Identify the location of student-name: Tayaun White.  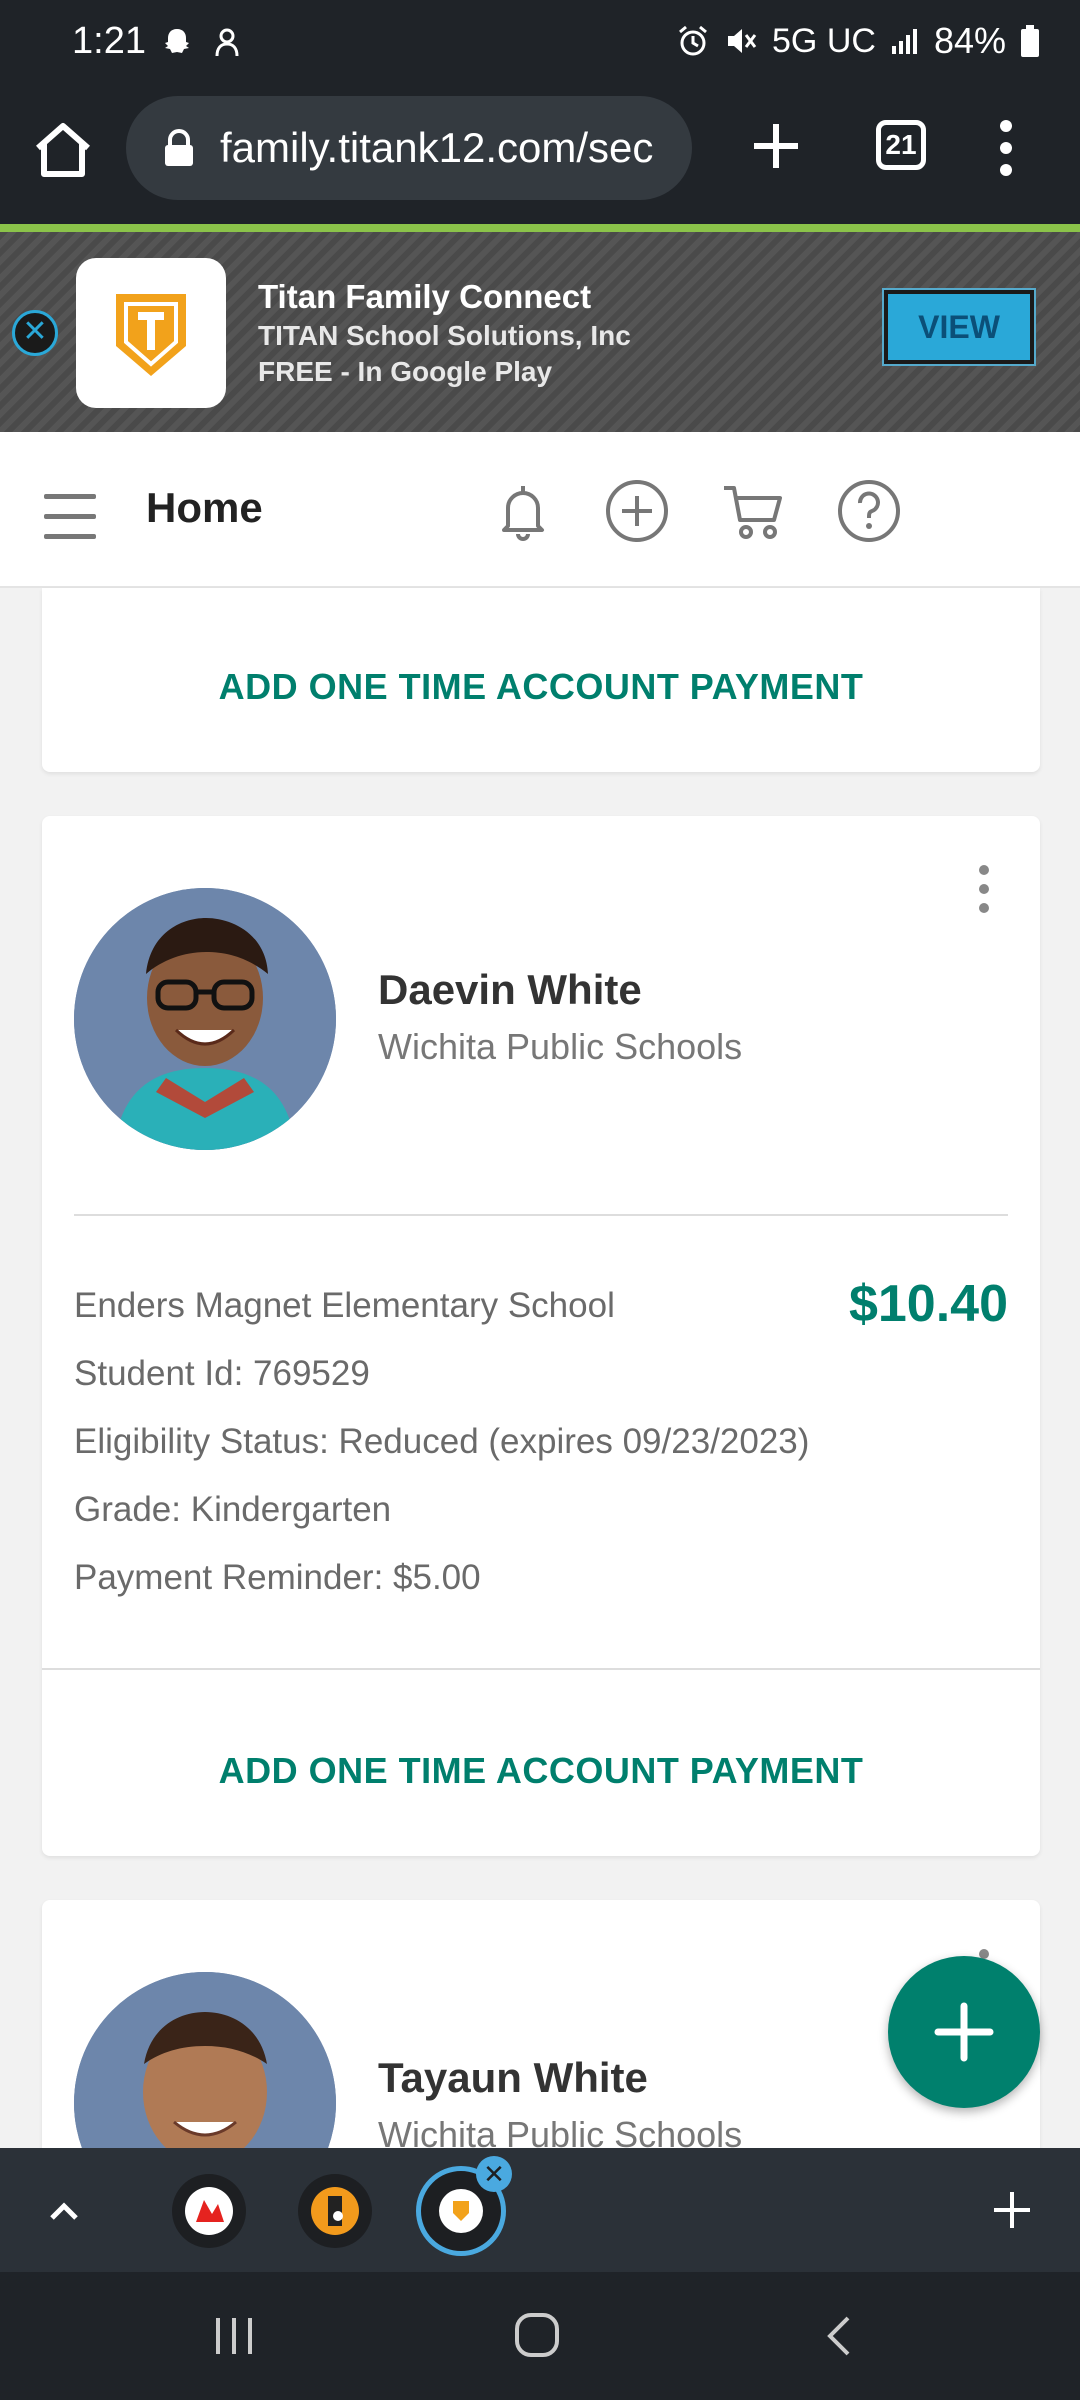
(513, 2077).